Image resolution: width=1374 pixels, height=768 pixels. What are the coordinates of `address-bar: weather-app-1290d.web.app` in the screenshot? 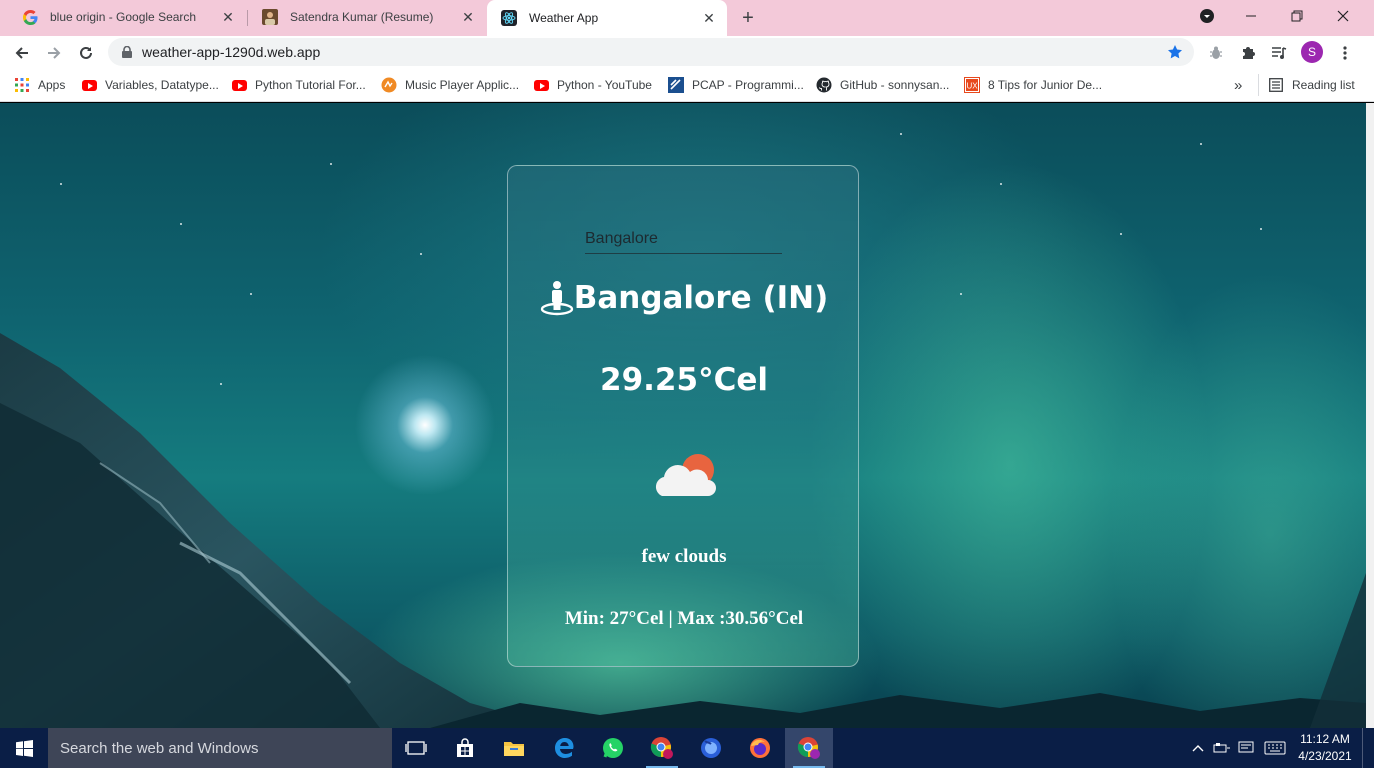 It's located at (651, 52).